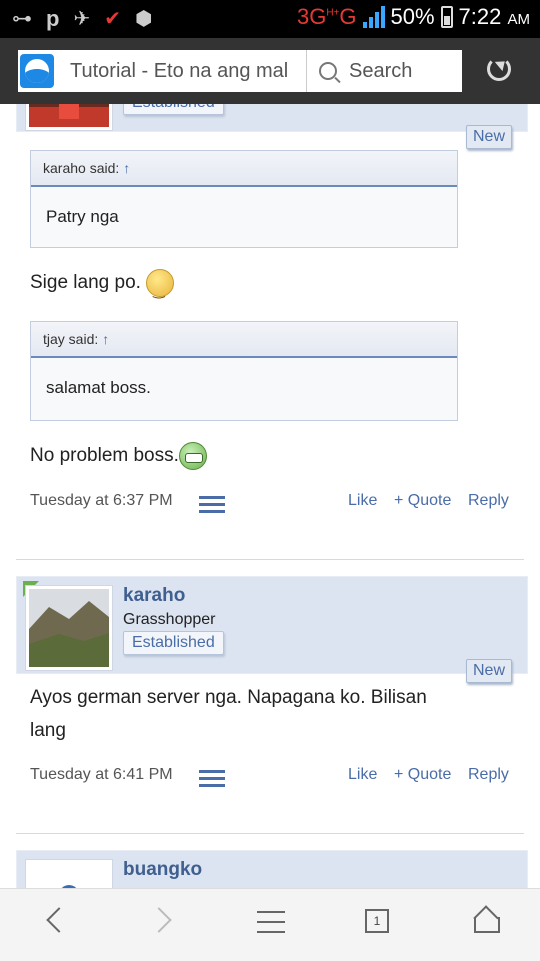 This screenshot has height=961, width=540. What do you see at coordinates (22, 19) in the screenshot?
I see `key-icon: ⊶` at bounding box center [22, 19].